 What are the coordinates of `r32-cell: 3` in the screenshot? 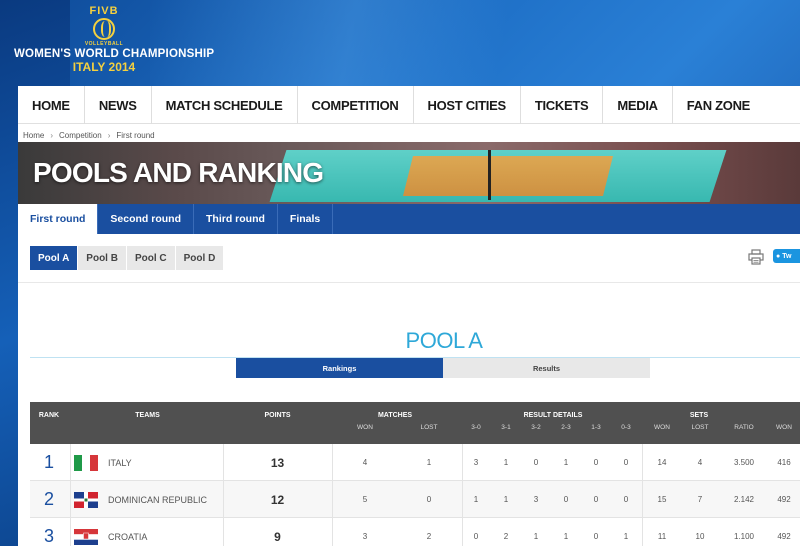 It's located at (536, 499).